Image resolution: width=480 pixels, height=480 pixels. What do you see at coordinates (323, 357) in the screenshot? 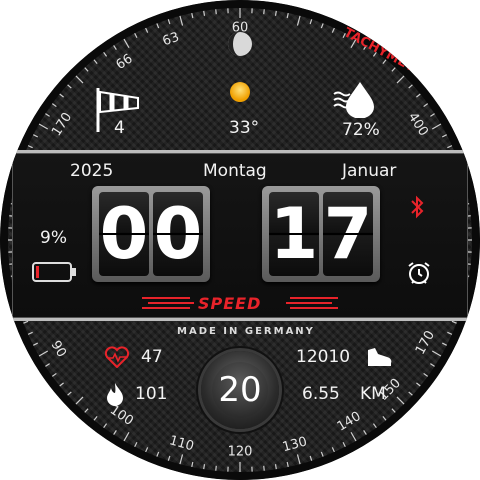
I see `steps-value: 12010` at bounding box center [323, 357].